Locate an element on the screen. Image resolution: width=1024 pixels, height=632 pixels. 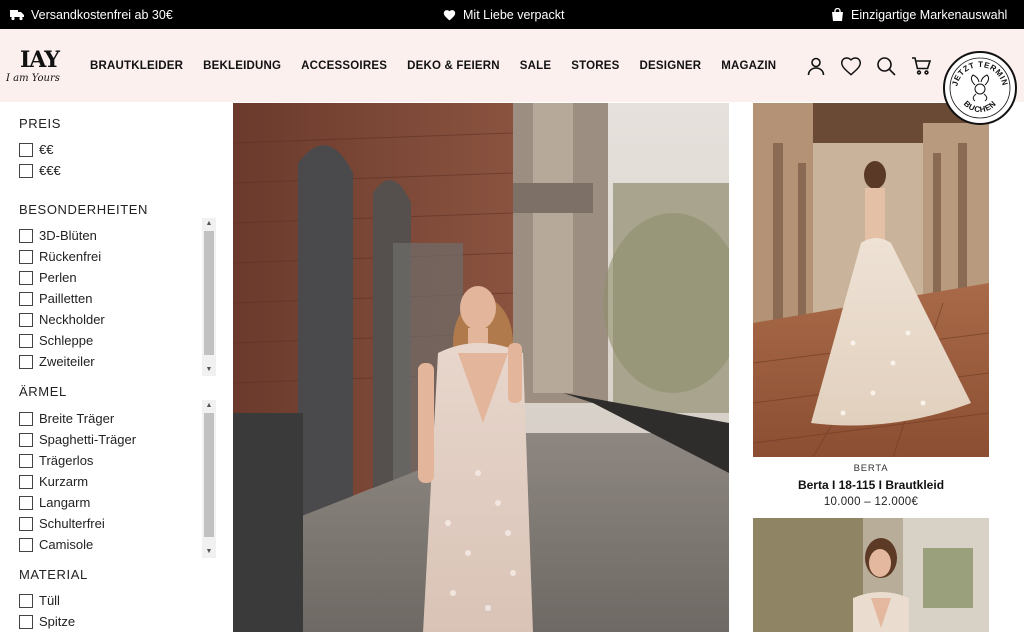
nav-accessoires: ACCESSOIRES is located at coordinates (344, 66).